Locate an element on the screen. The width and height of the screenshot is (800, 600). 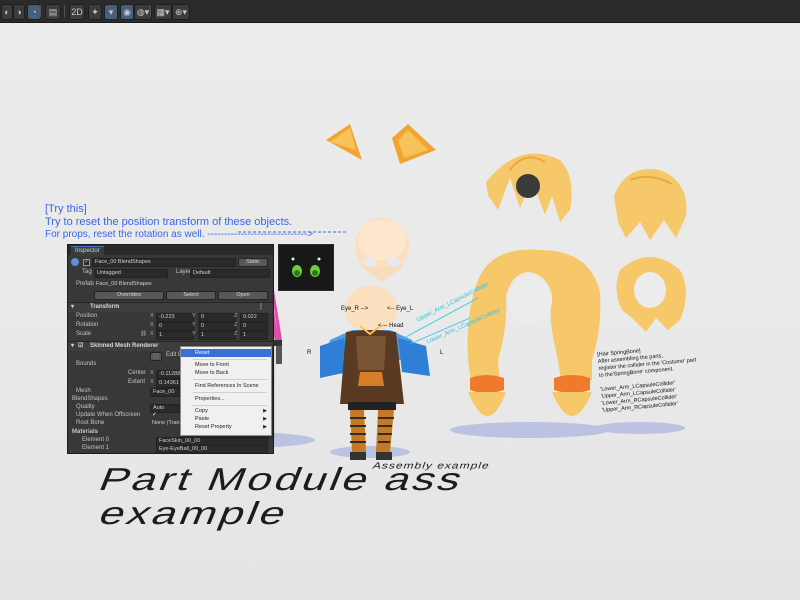
toolbar-button-3: ▤ is located at coordinates (53, 12).